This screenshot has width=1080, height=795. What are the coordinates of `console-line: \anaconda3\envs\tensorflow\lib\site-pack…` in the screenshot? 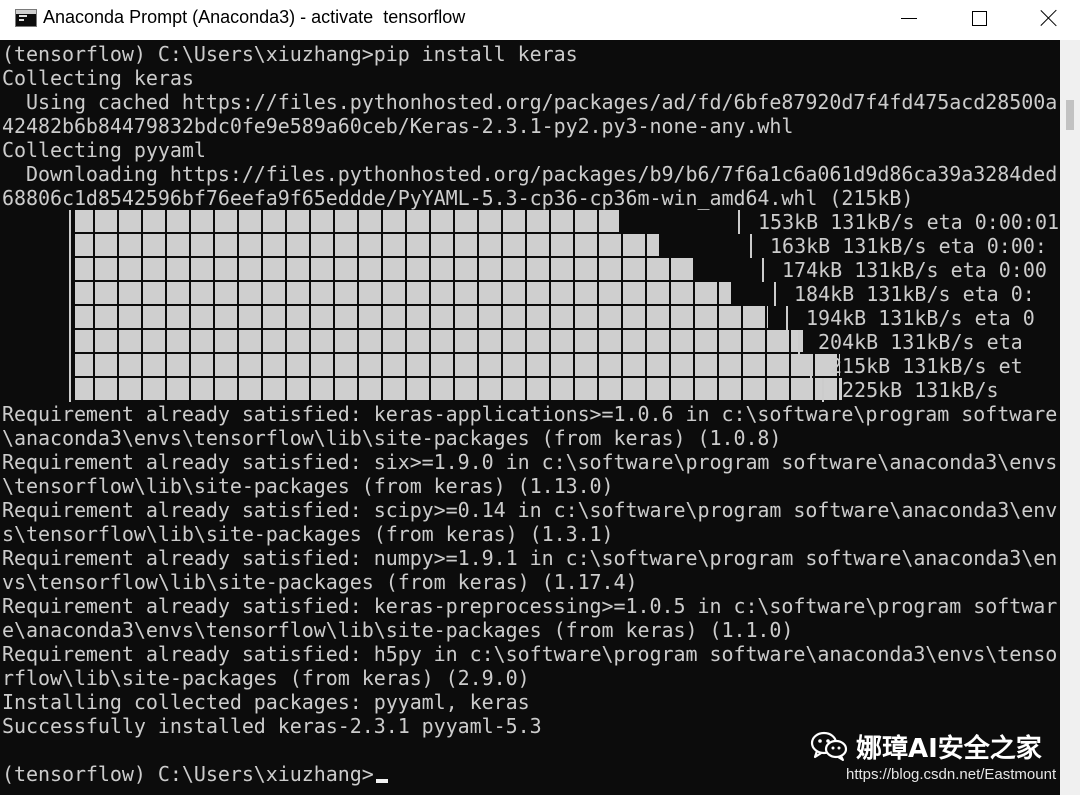 It's located at (392, 438).